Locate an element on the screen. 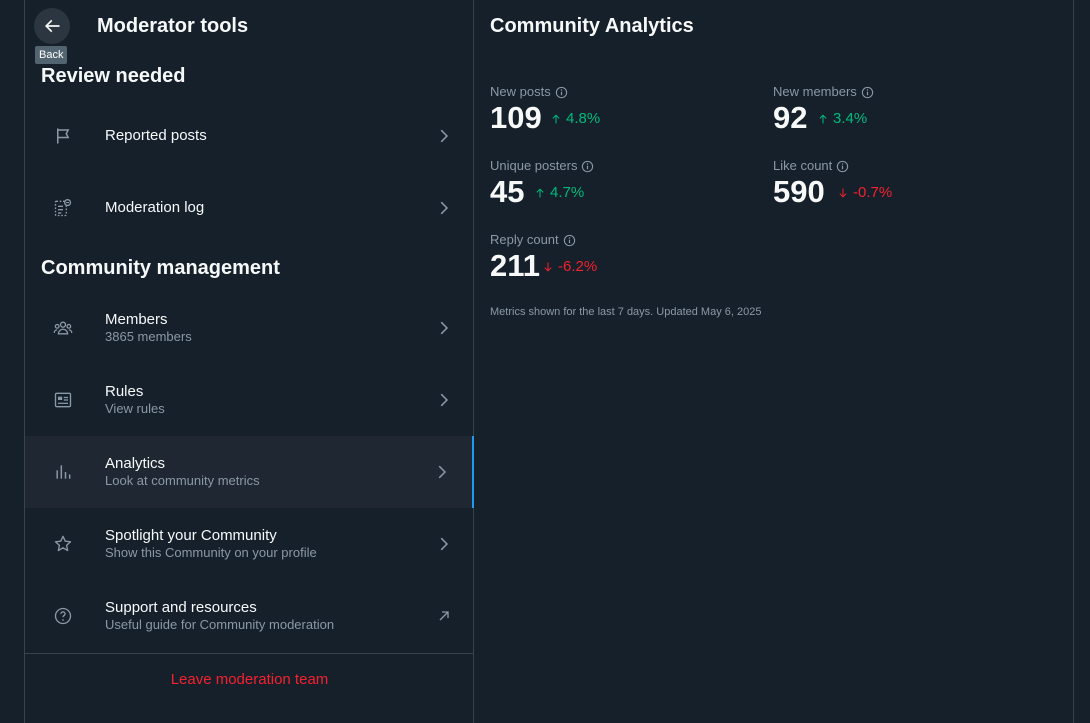  menu-item-subtitle: View rules is located at coordinates (135, 408).